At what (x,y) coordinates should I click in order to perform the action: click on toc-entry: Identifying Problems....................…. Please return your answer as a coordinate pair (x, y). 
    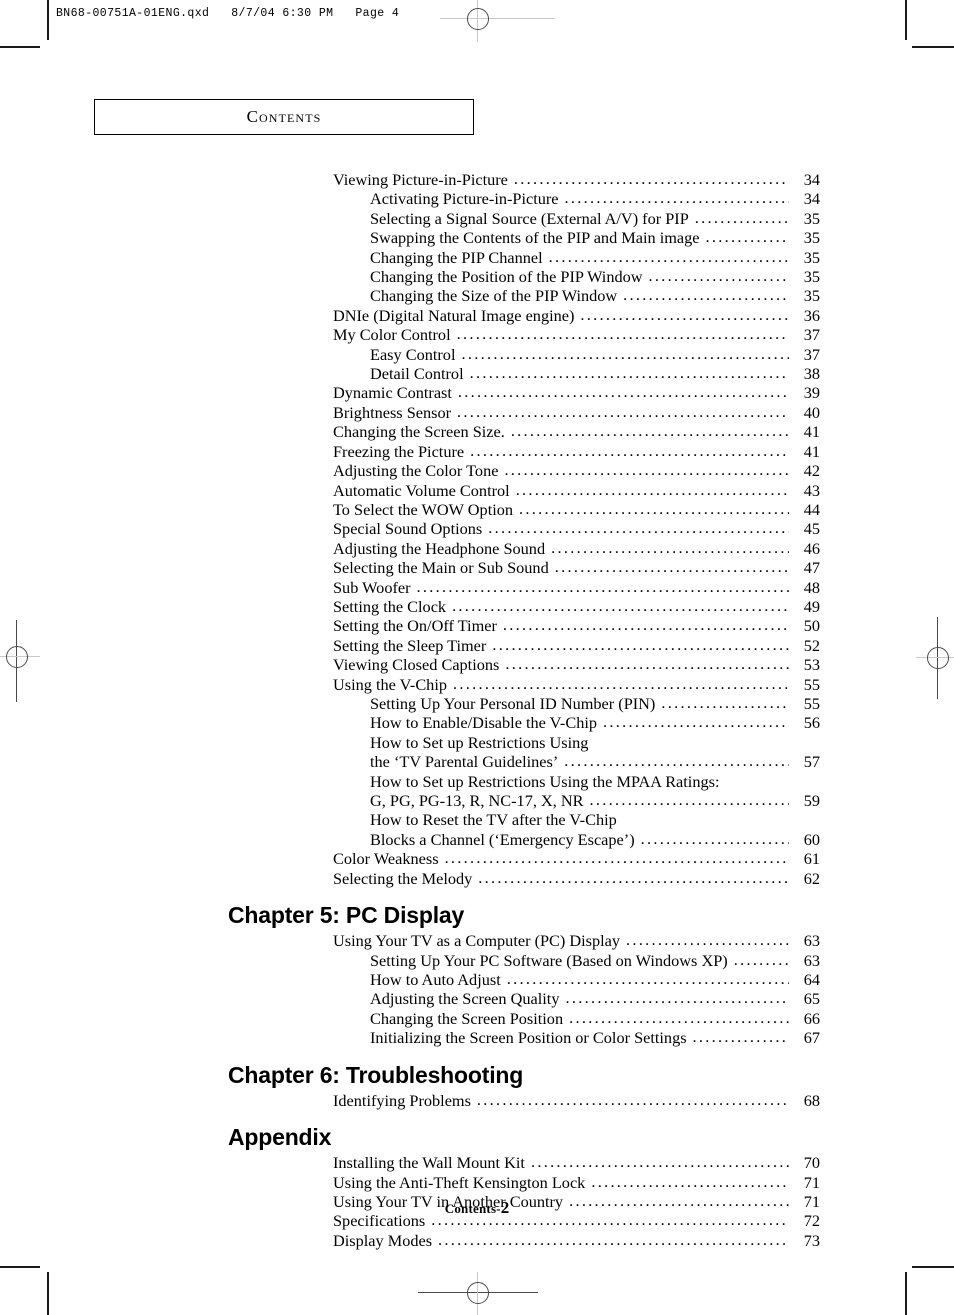
    Looking at the image, I should click on (477, 1099).